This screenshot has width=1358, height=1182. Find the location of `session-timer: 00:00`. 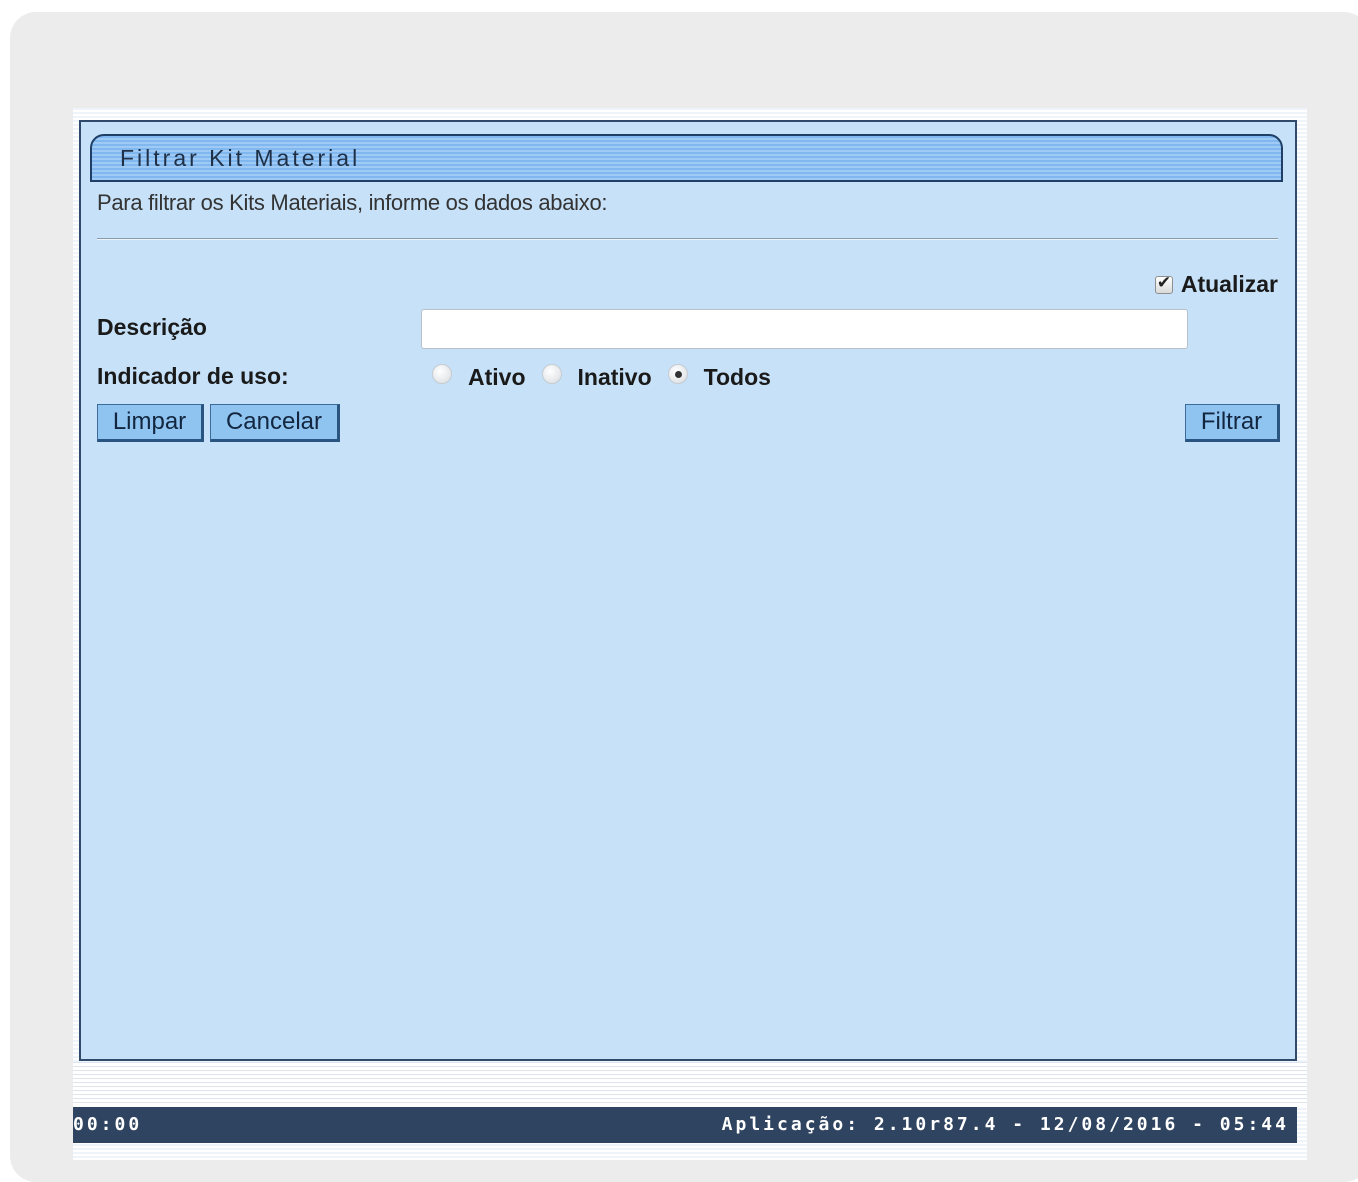

session-timer: 00:00 is located at coordinates (108, 1124).